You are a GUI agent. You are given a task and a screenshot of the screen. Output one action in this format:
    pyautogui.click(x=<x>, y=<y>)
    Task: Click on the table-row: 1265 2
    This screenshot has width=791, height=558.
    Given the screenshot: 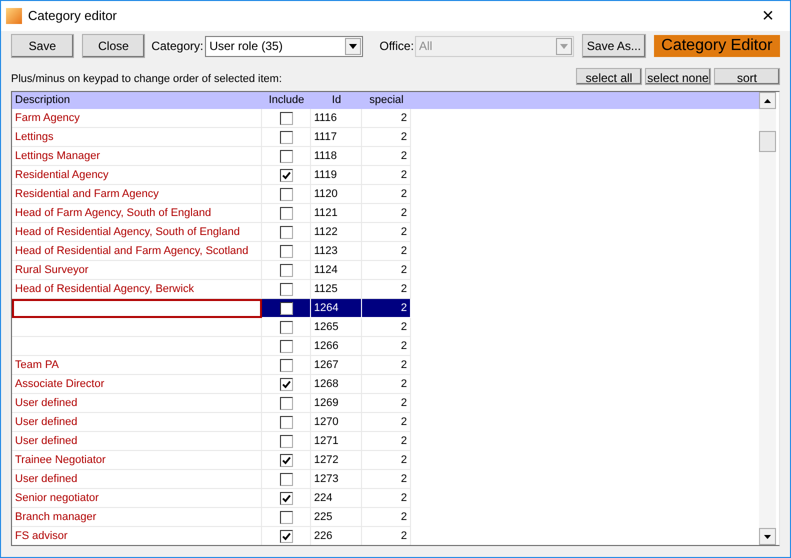 What is the action you would take?
    pyautogui.click(x=385, y=327)
    